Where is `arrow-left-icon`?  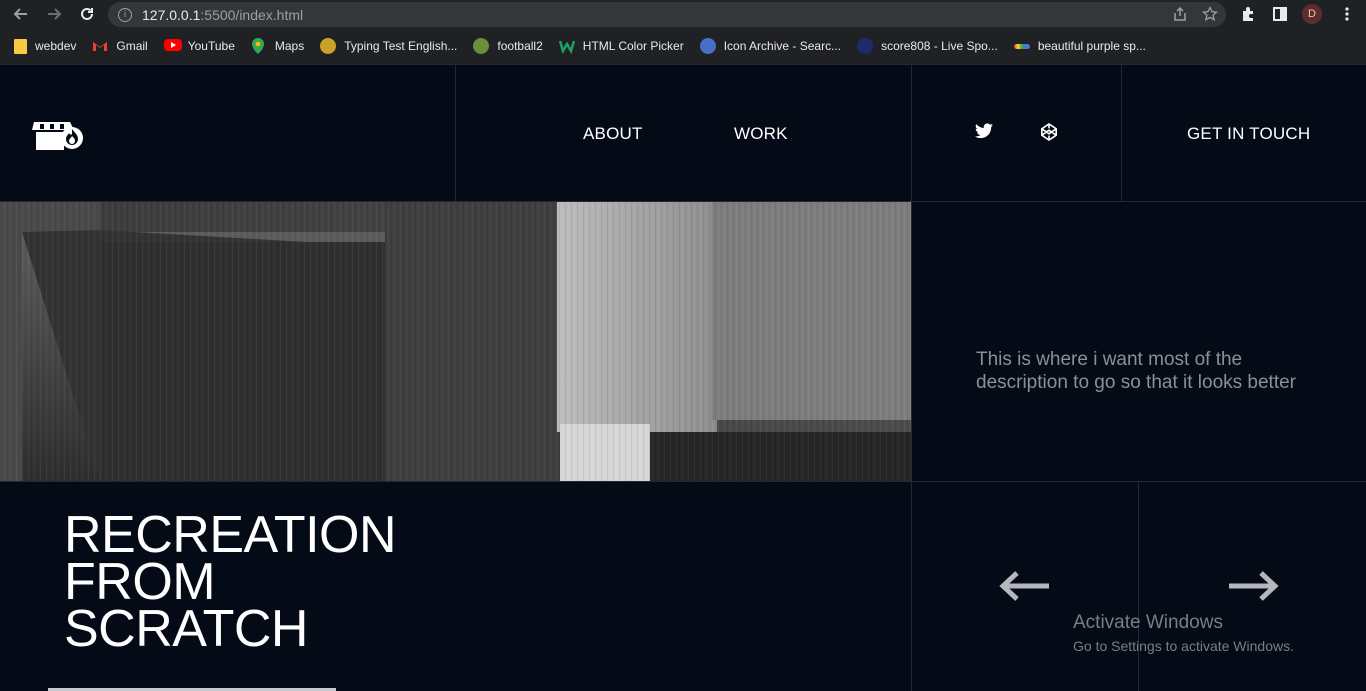
arrow-left-icon is located at coordinates (1025, 586).